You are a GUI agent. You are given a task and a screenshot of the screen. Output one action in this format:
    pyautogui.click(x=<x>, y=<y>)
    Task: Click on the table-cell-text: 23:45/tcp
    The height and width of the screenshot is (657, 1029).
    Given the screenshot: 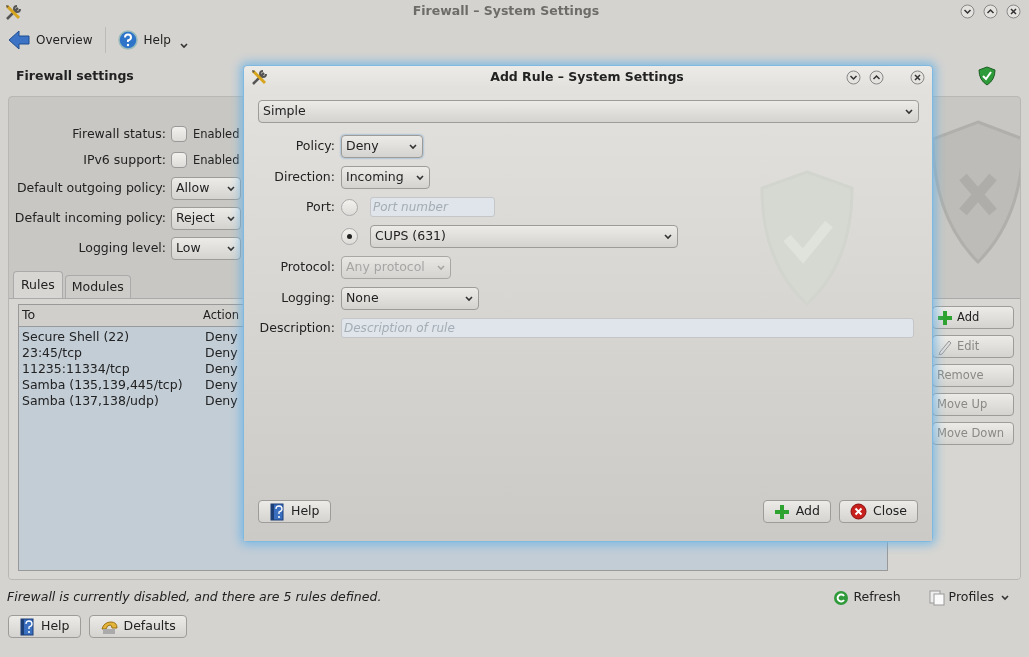 What is the action you would take?
    pyautogui.click(x=52, y=352)
    